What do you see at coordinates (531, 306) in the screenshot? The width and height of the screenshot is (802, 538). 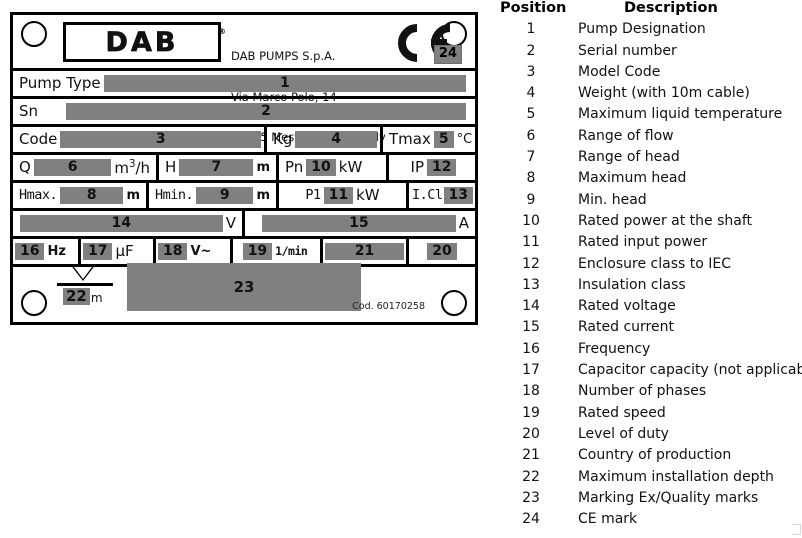 I see `row-position: 14` at bounding box center [531, 306].